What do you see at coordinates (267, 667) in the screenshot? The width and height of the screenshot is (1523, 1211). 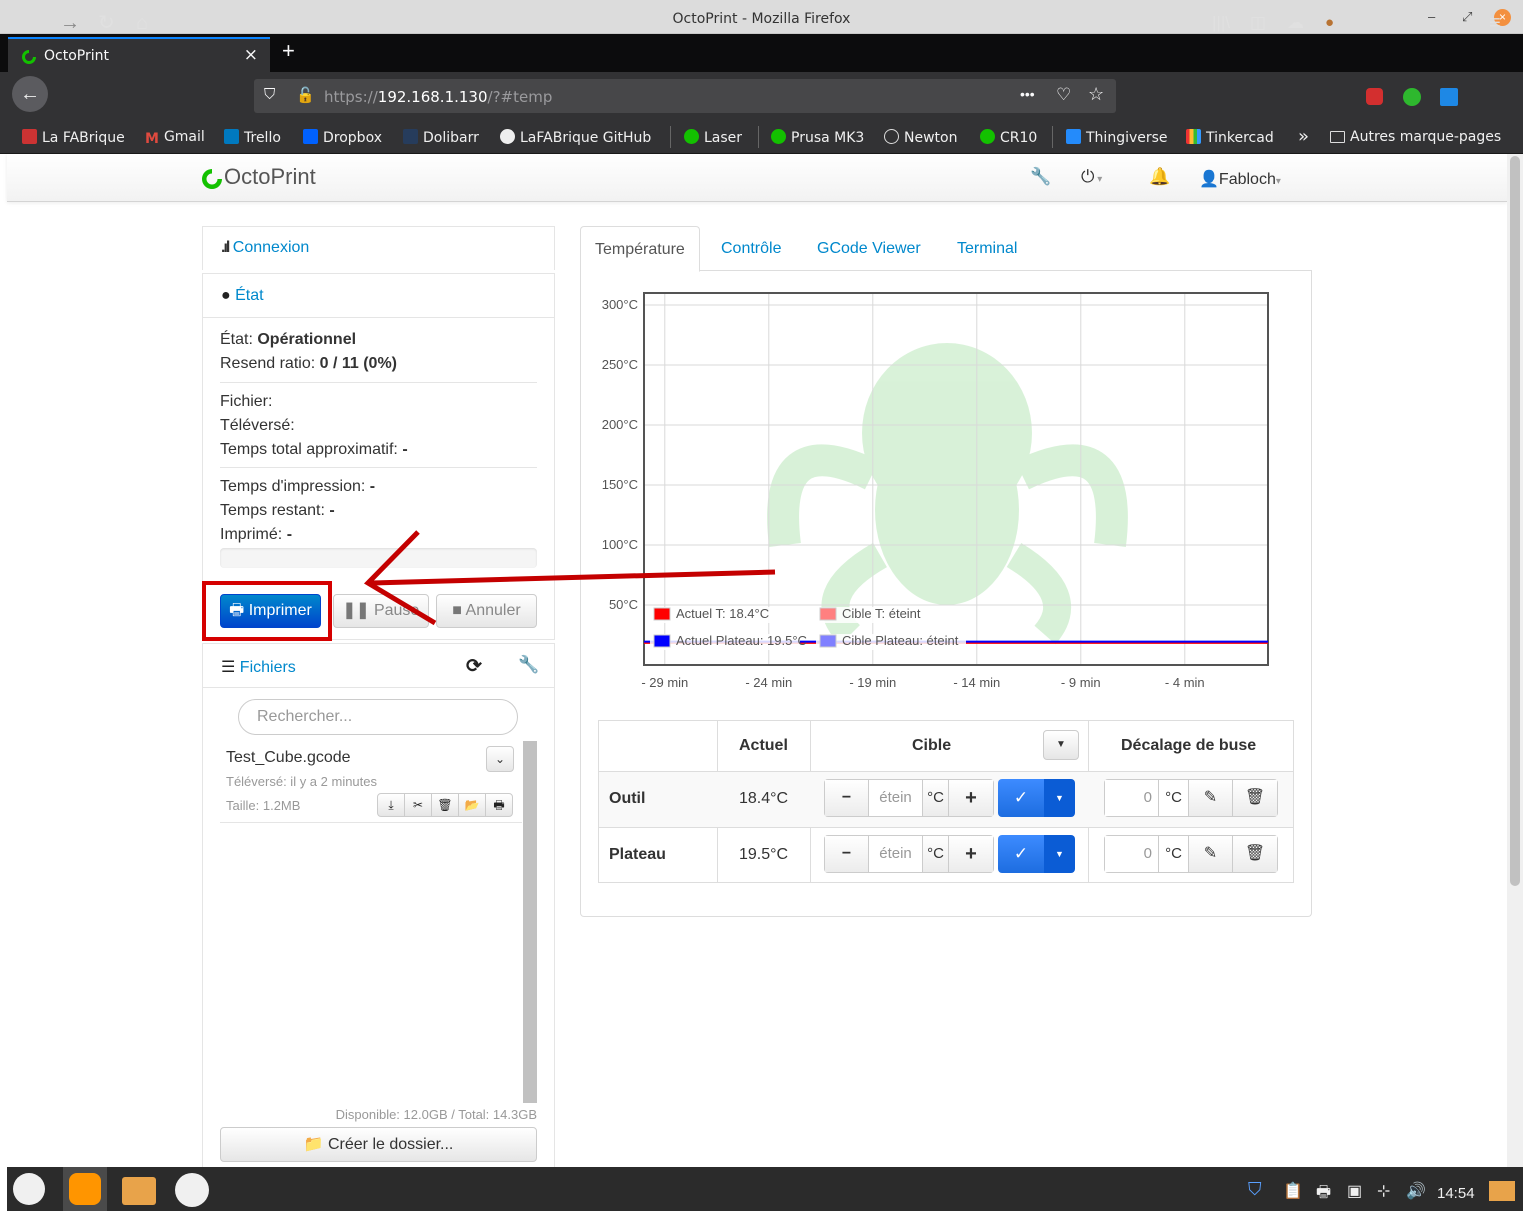 I see `files-title: Fichiers` at bounding box center [267, 667].